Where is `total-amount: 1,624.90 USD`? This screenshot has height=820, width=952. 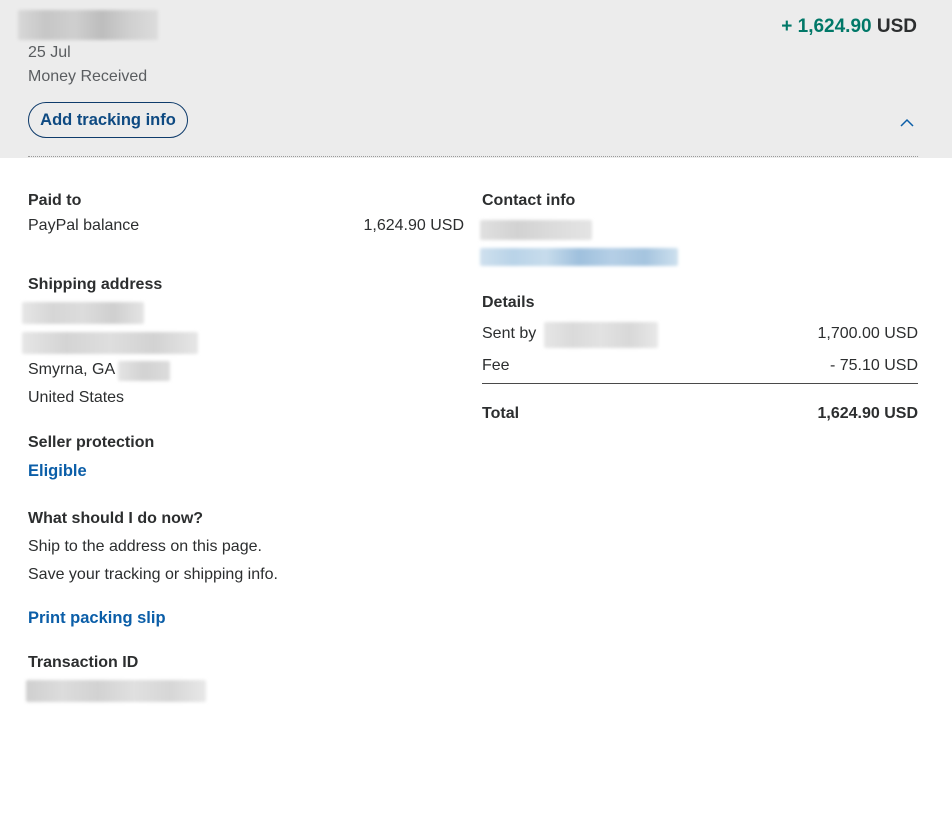
total-amount: 1,624.90 USD is located at coordinates (867, 413).